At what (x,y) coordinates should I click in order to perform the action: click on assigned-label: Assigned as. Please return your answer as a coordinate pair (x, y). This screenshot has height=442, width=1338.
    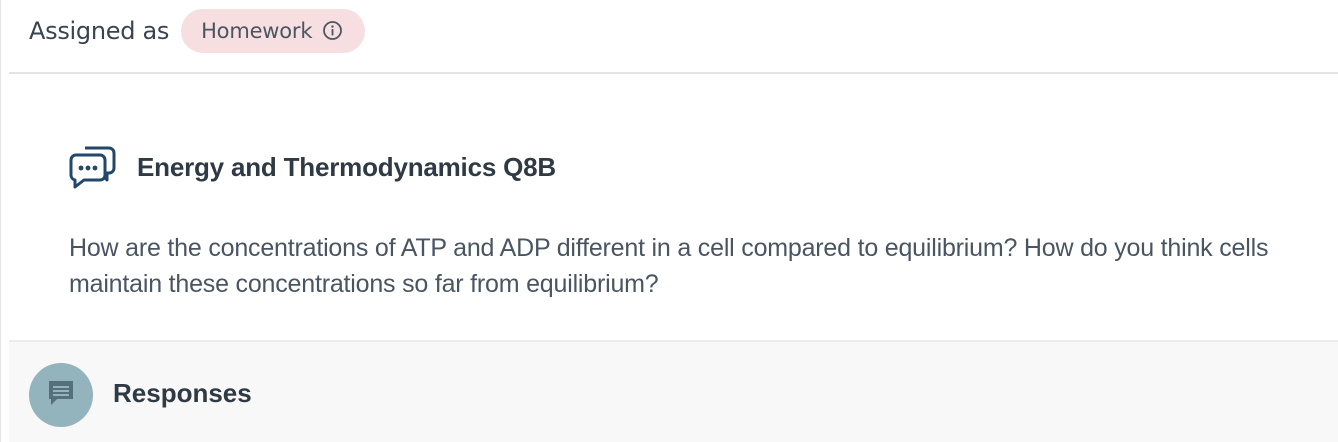
    Looking at the image, I should click on (99, 30).